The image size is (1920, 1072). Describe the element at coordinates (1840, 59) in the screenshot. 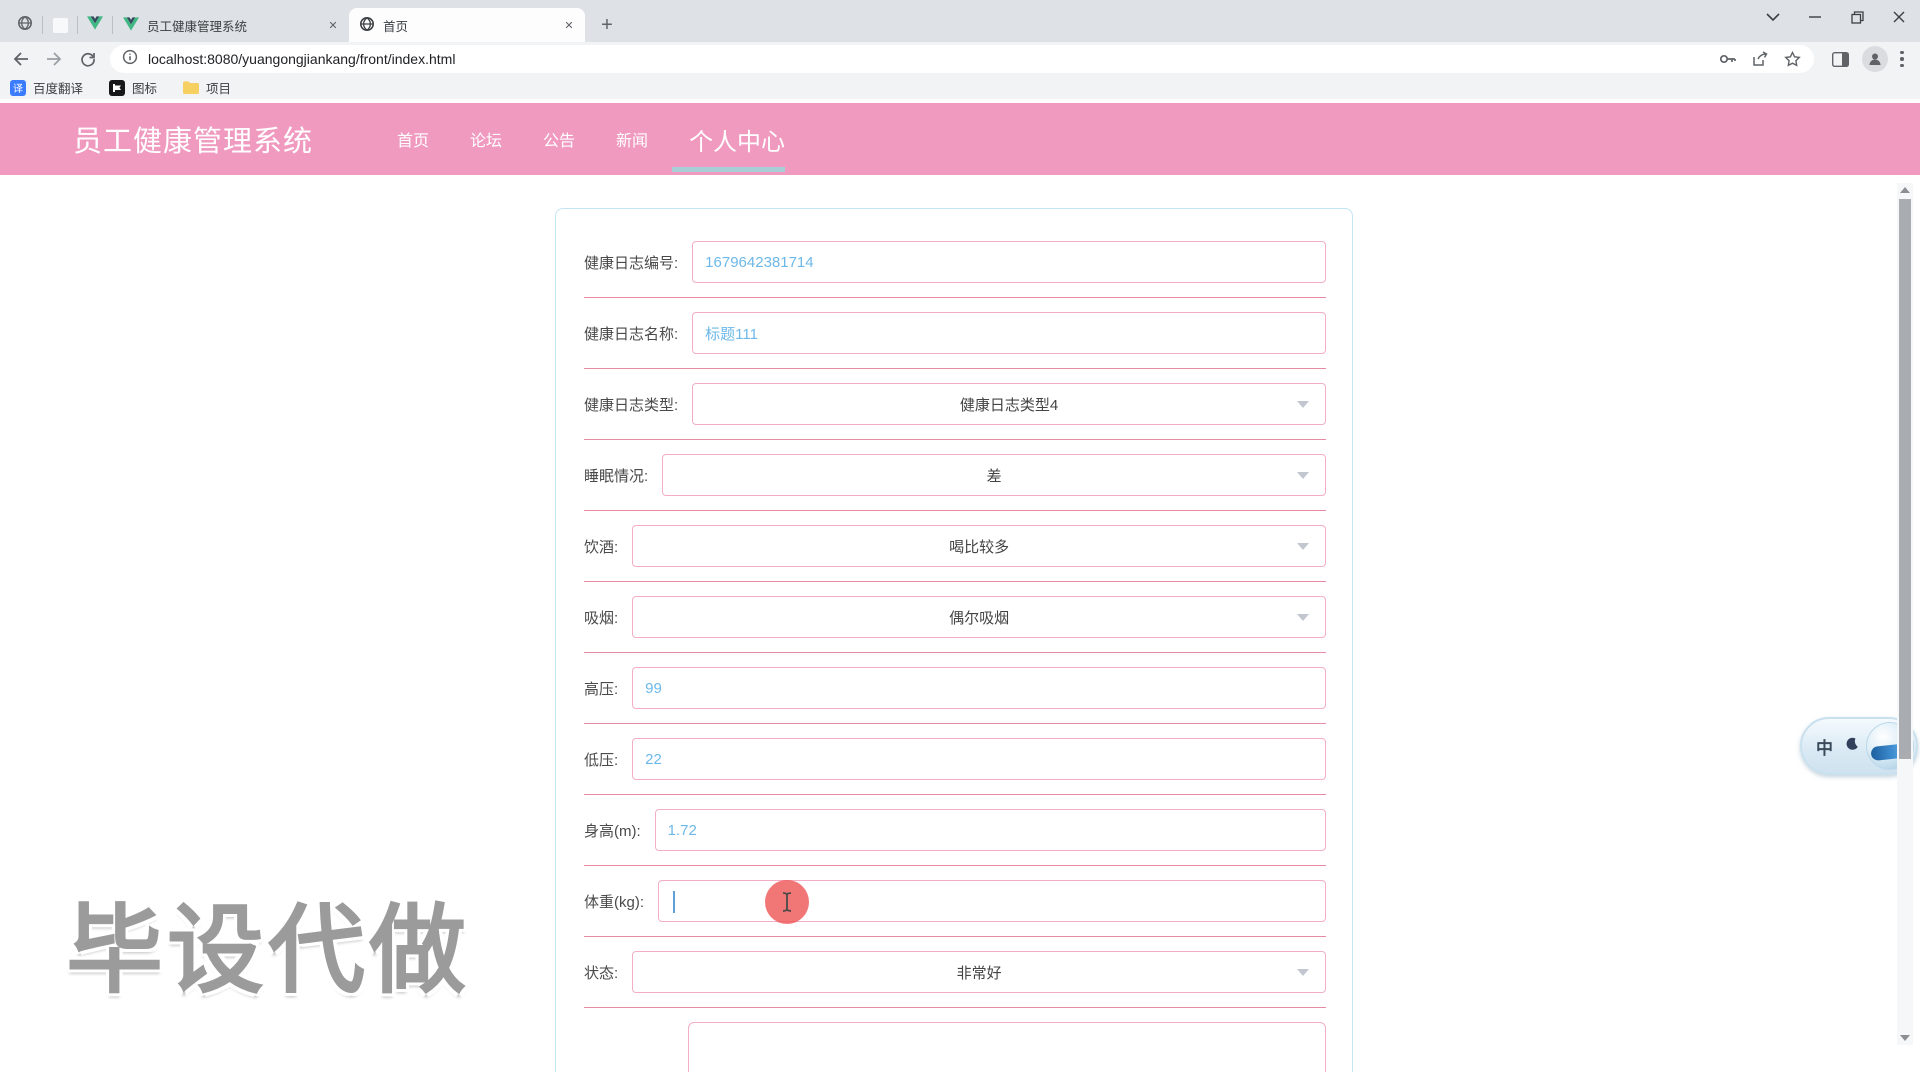

I see `side-panel-icon` at that location.